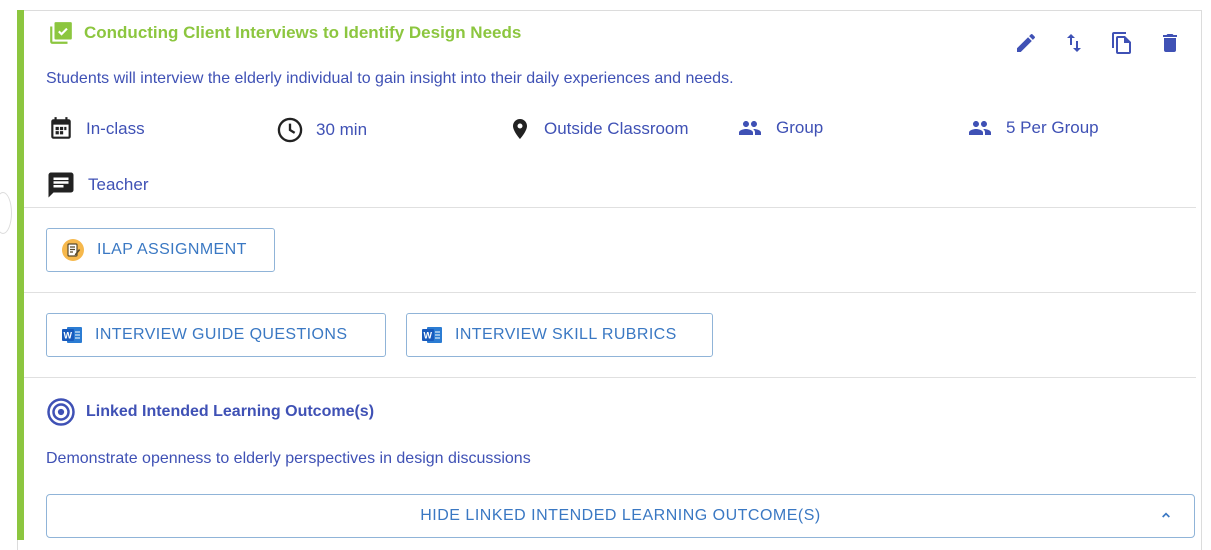 The height and width of the screenshot is (550, 1211). I want to click on resource-button-rubrics: W INTERVIEW SKILL RUBRICS, so click(559, 335).